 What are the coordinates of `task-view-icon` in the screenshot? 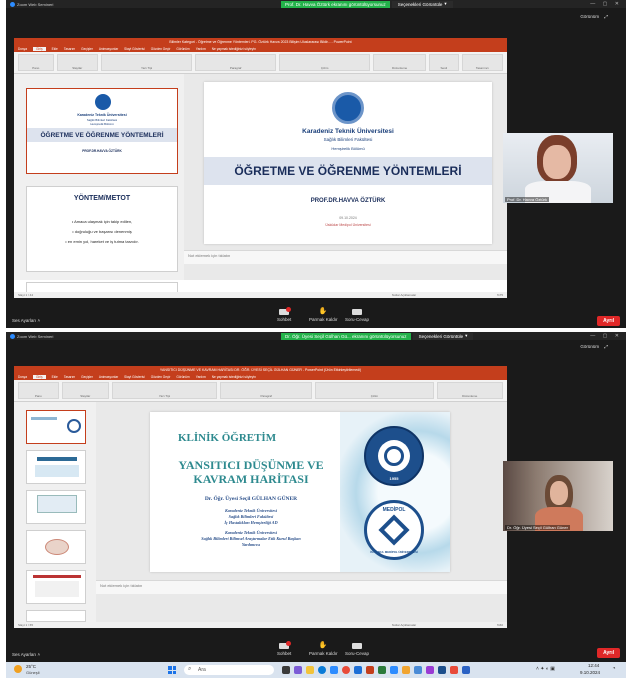 It's located at (286, 670).